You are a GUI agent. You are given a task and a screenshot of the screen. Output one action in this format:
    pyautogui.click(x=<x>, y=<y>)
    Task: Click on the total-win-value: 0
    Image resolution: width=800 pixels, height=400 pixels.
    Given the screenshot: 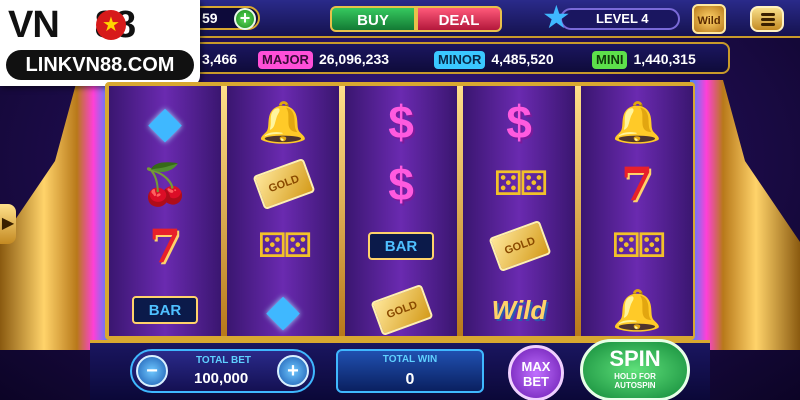 What is the action you would take?
    pyautogui.click(x=410, y=379)
    